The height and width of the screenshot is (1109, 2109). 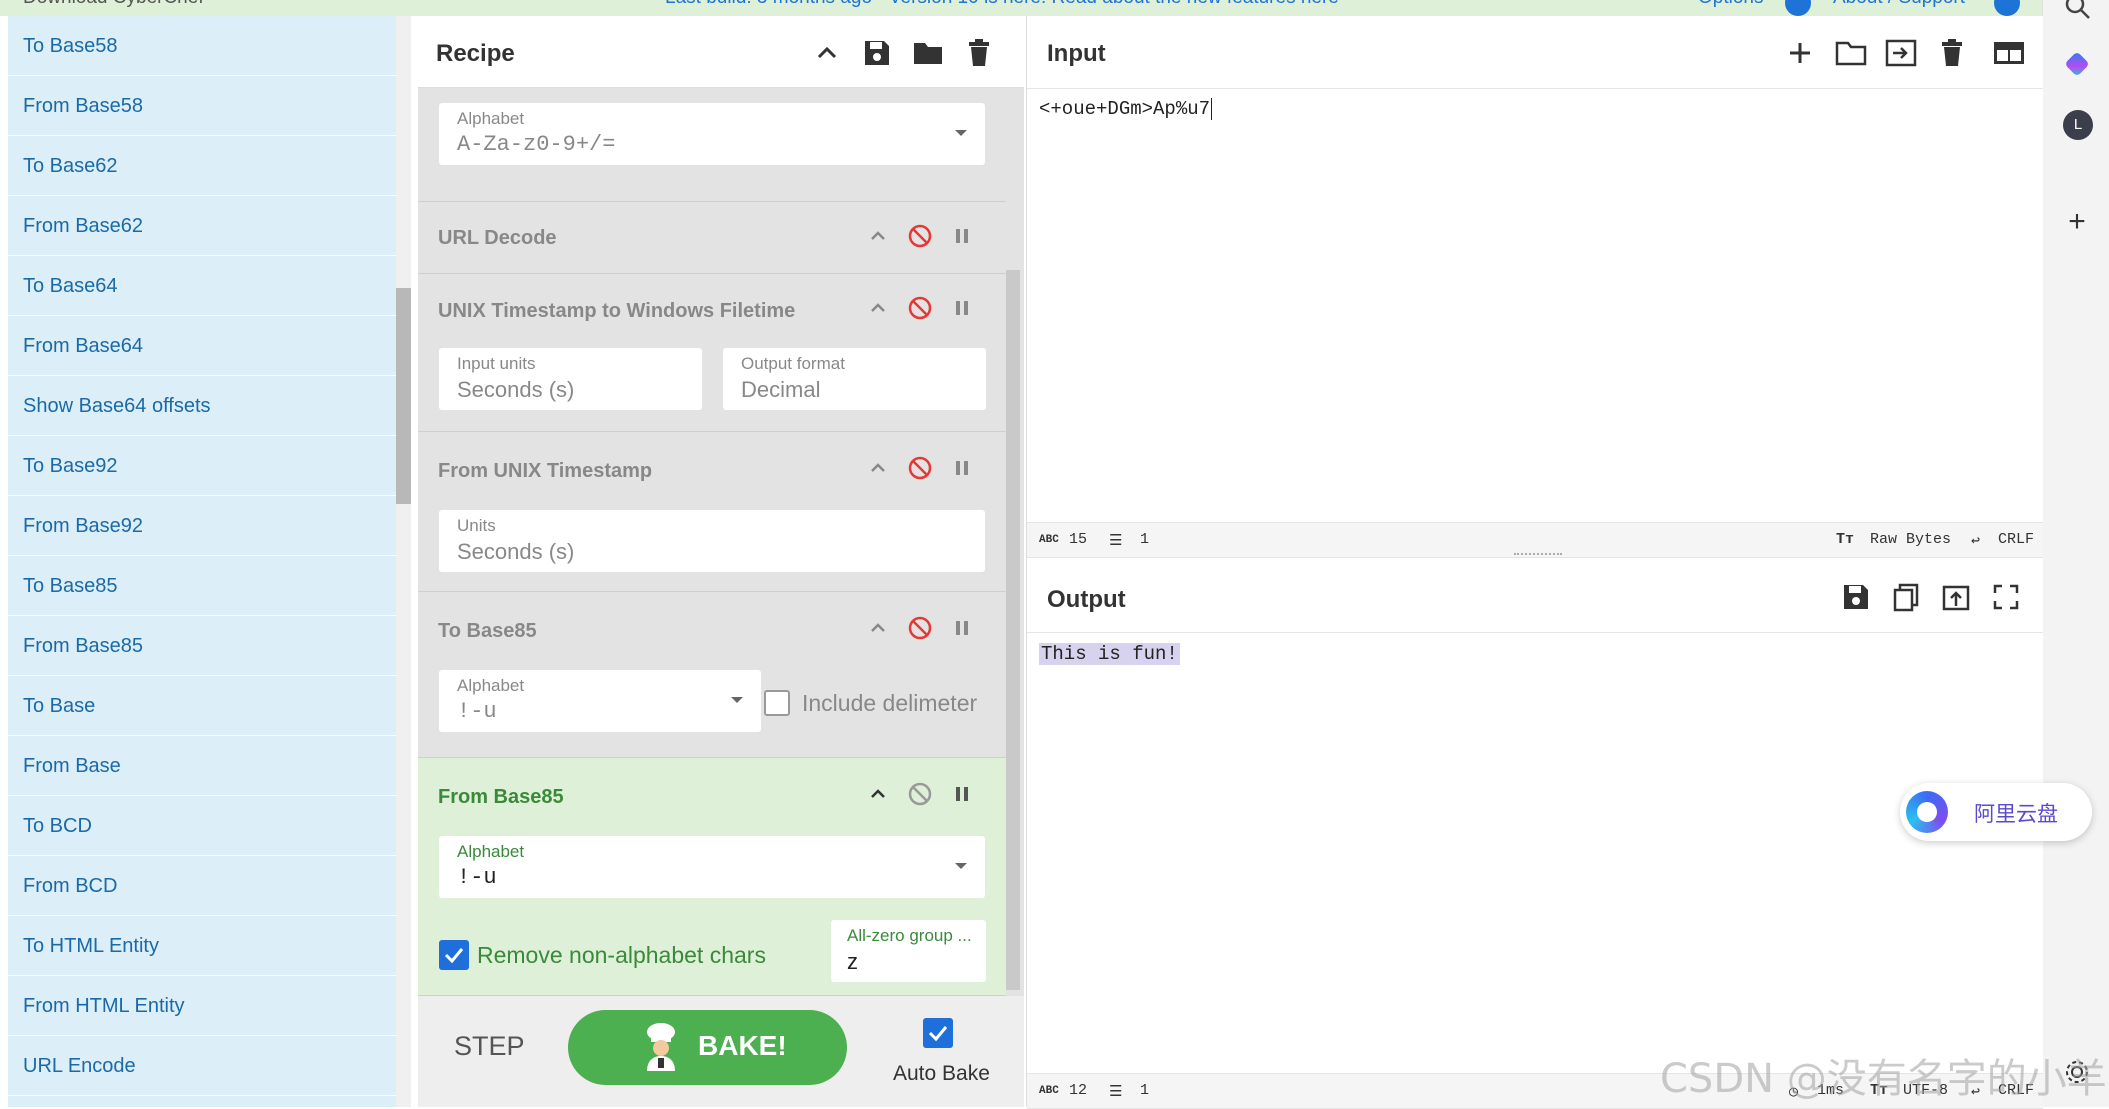 I want to click on operation-name: To Base85, so click(x=487, y=631).